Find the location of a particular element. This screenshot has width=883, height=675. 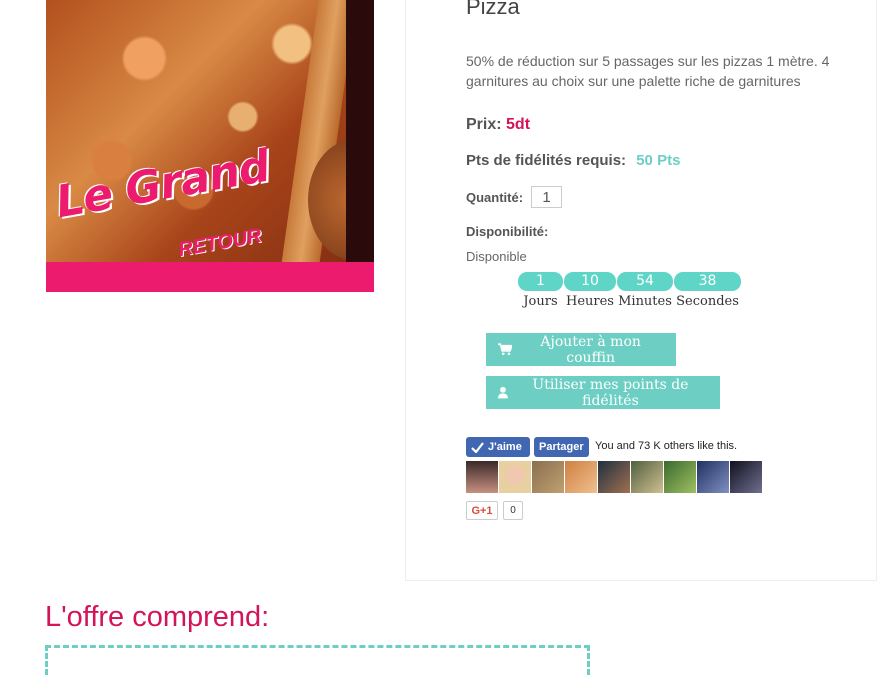

countdown-days: 1 Jours is located at coordinates (540, 290).